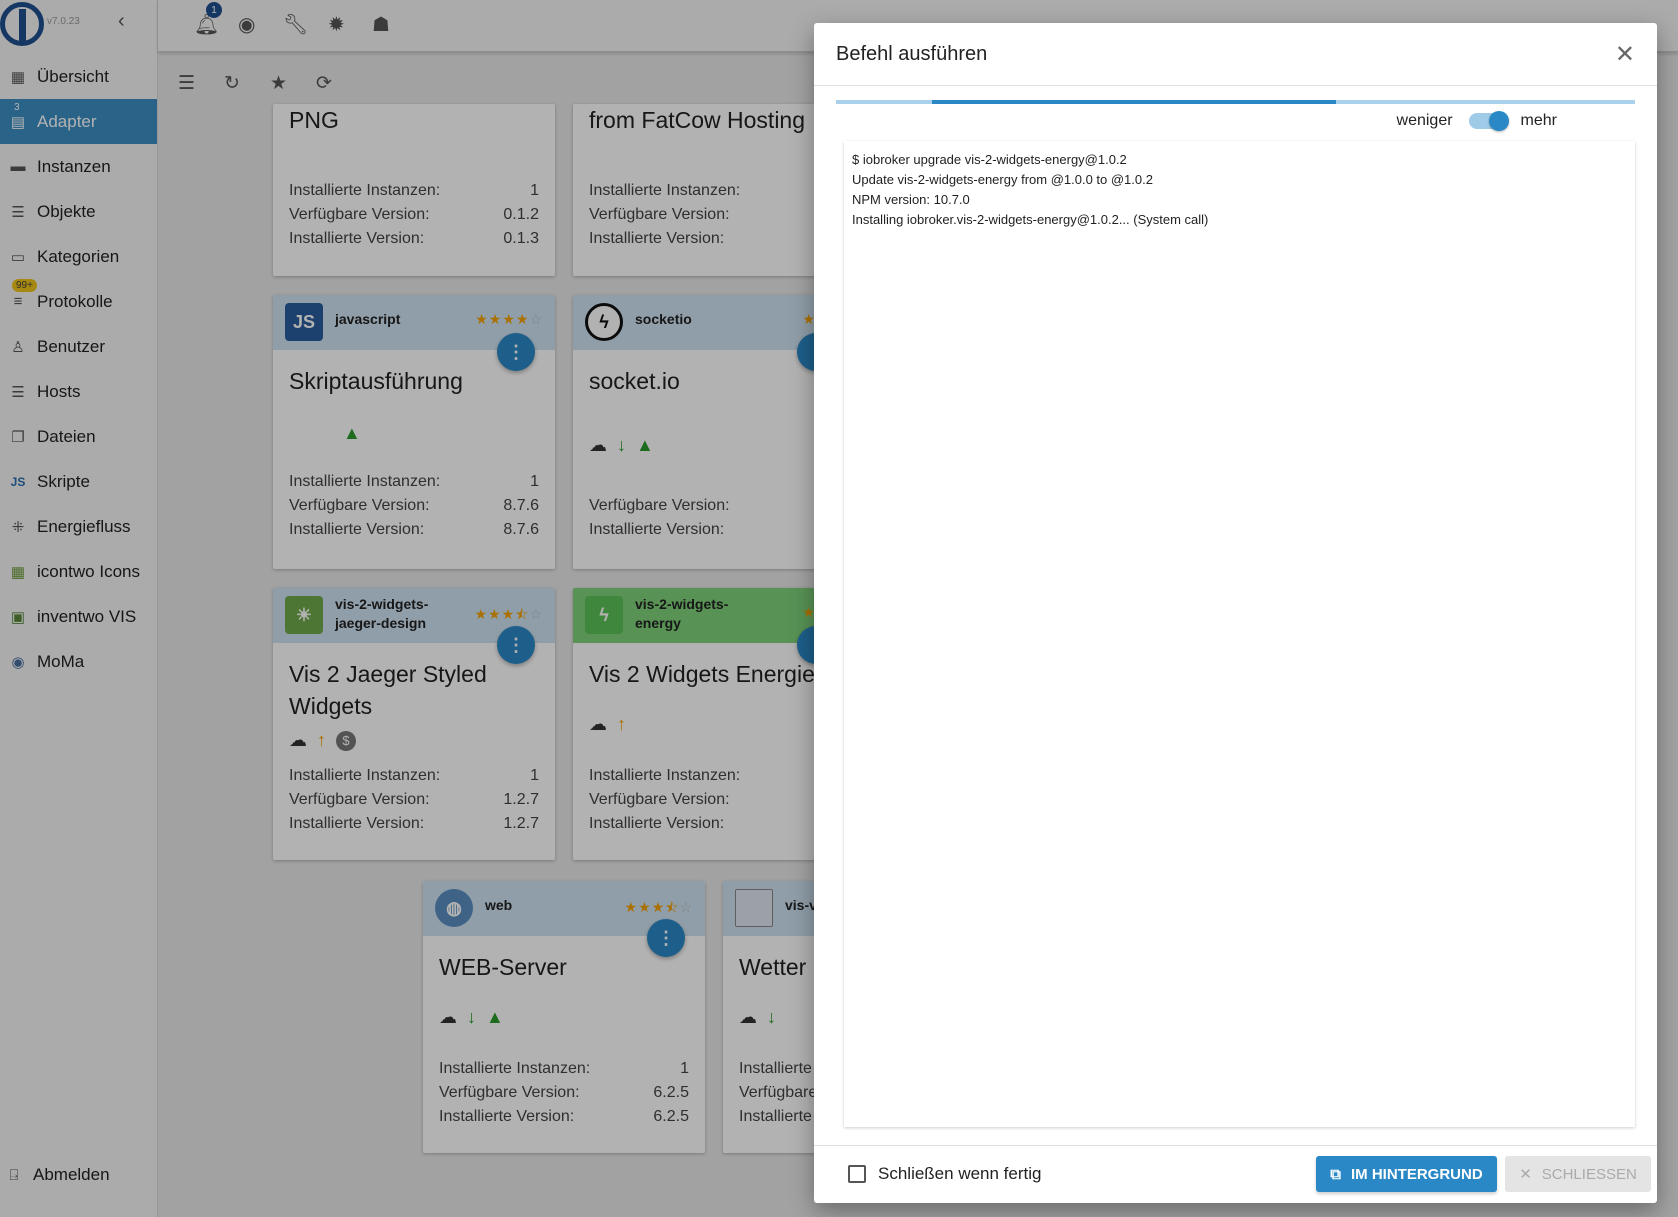  I want to click on close-when-done-option: Schließen wenn fertig, so click(944, 1174).